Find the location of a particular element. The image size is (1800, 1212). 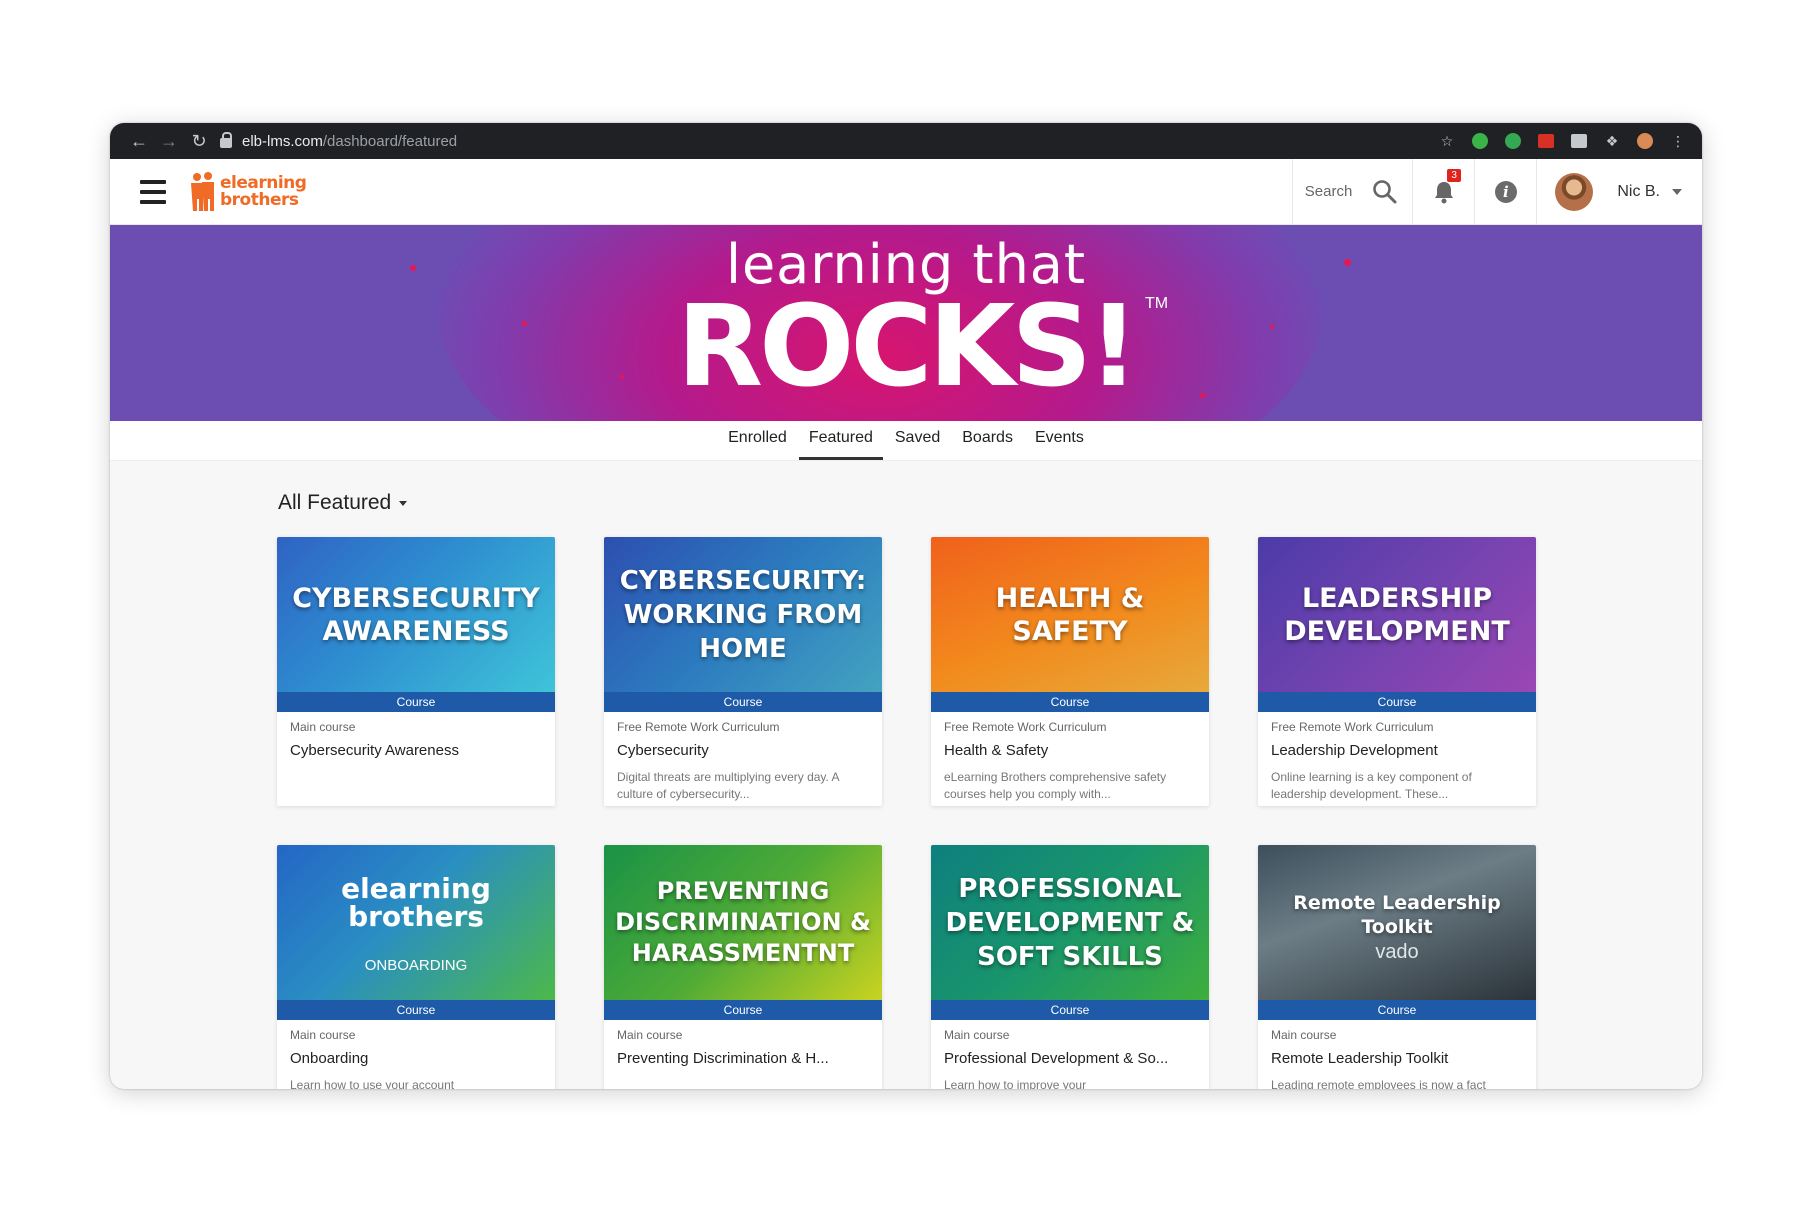

profile-avatar-icon is located at coordinates (1645, 141).